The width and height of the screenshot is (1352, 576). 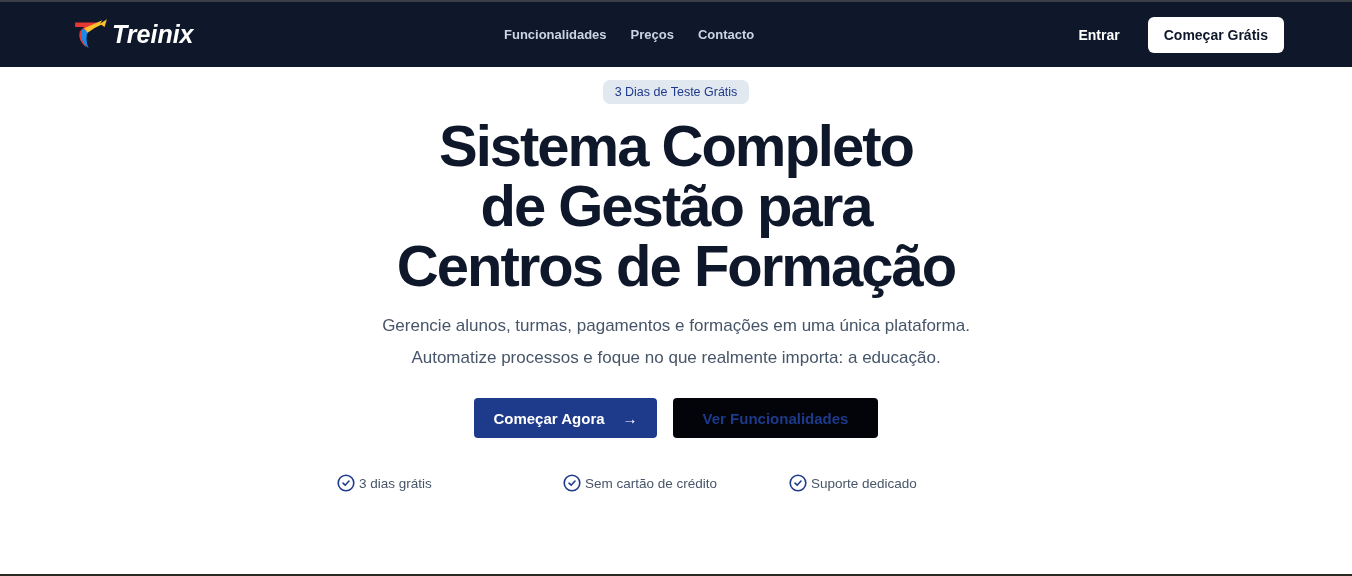 I want to click on nav-link: Funcionalidades, so click(x=555, y=34).